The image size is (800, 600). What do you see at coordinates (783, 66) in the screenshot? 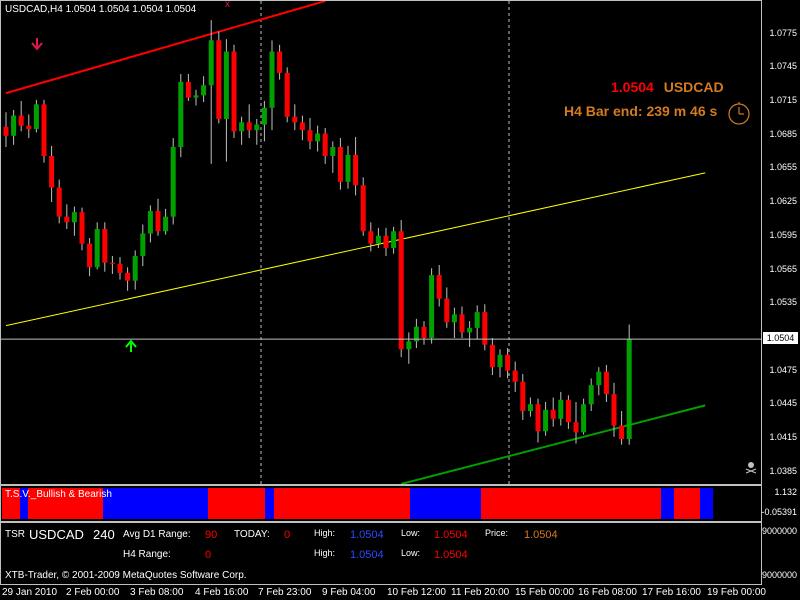
I see `price-tick-label: 1.0745` at bounding box center [783, 66].